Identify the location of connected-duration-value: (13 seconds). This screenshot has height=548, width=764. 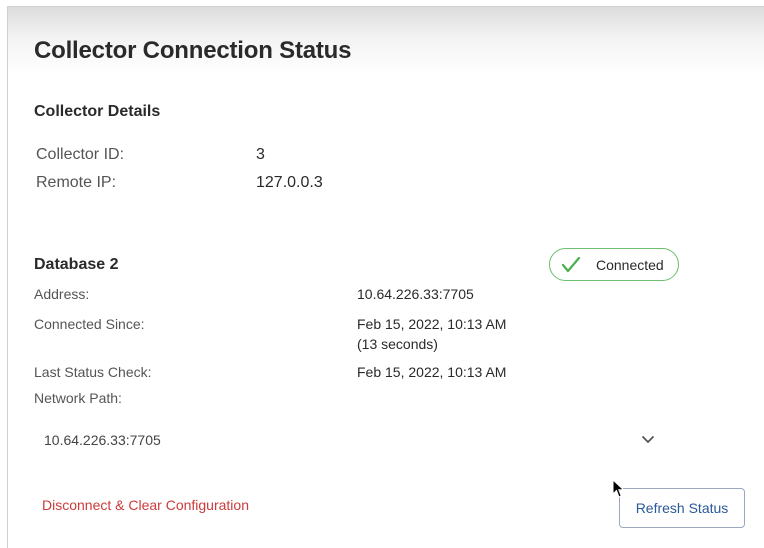
(397, 344).